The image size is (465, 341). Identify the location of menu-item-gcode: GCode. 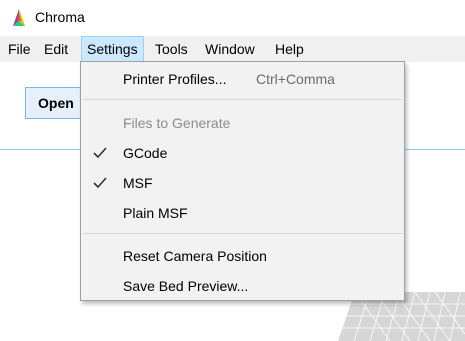
(242, 153).